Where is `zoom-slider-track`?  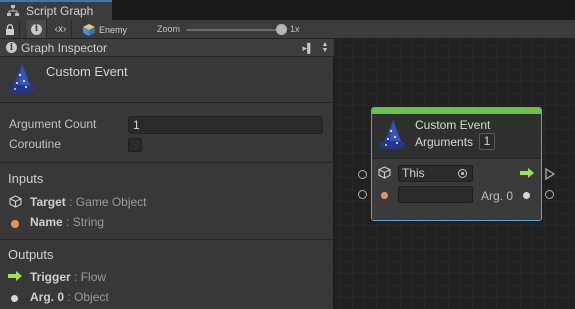
zoom-slider-track is located at coordinates (236, 30).